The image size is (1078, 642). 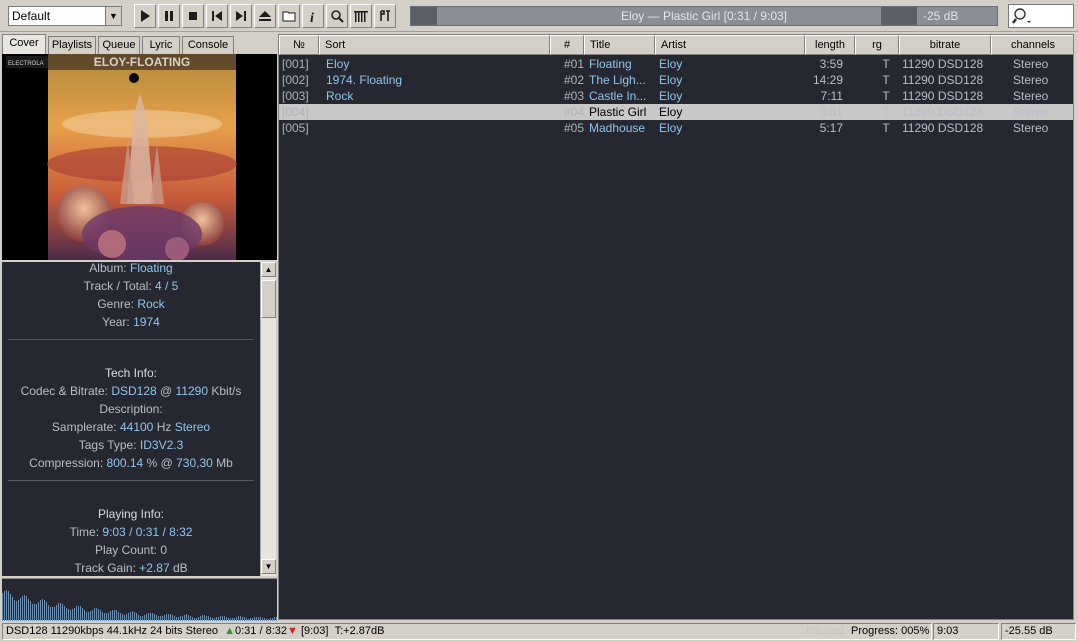 What do you see at coordinates (241, 16) in the screenshot?
I see `next-button` at bounding box center [241, 16].